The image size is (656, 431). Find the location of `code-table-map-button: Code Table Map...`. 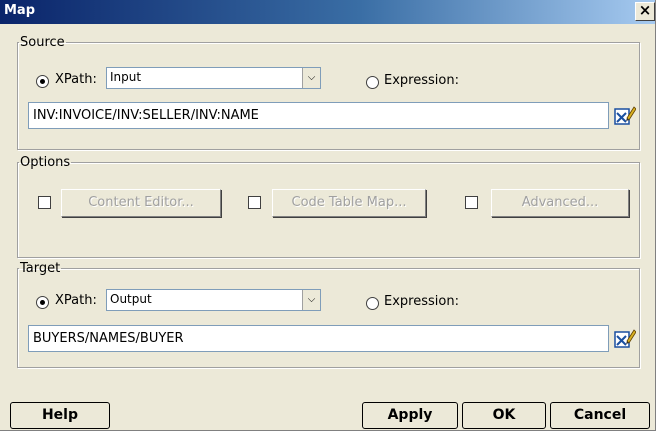

code-table-map-button: Code Table Map... is located at coordinates (349, 203).